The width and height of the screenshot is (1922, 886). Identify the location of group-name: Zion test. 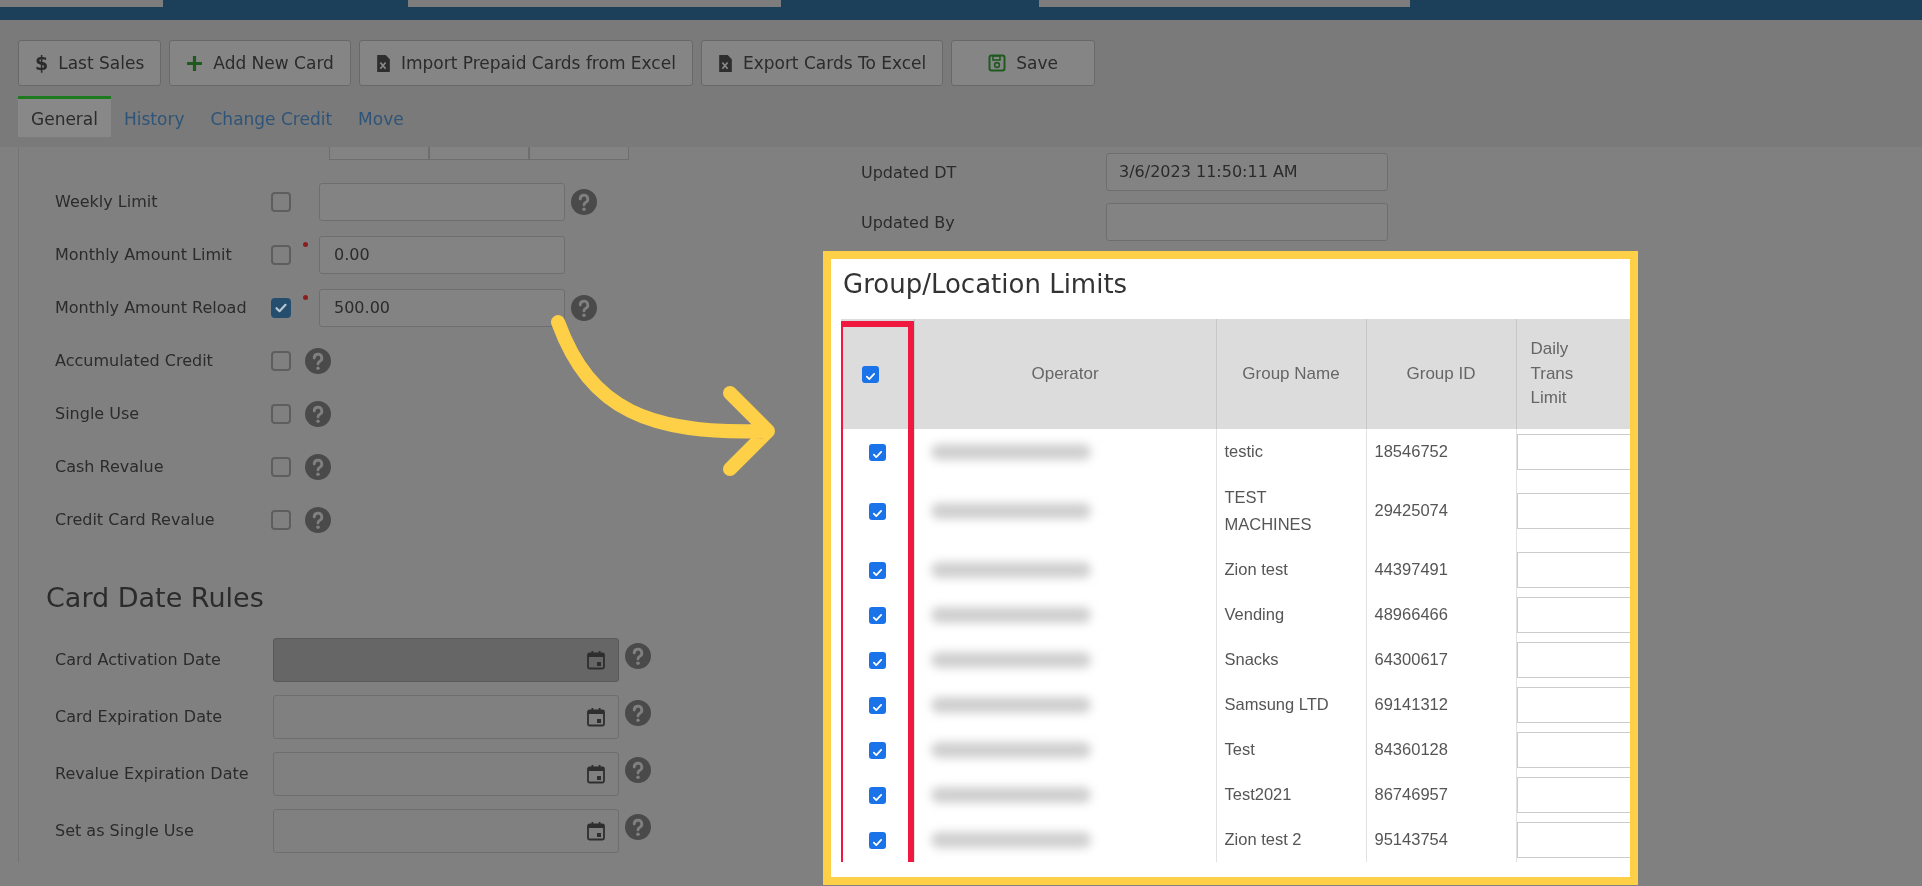
(1256, 570).